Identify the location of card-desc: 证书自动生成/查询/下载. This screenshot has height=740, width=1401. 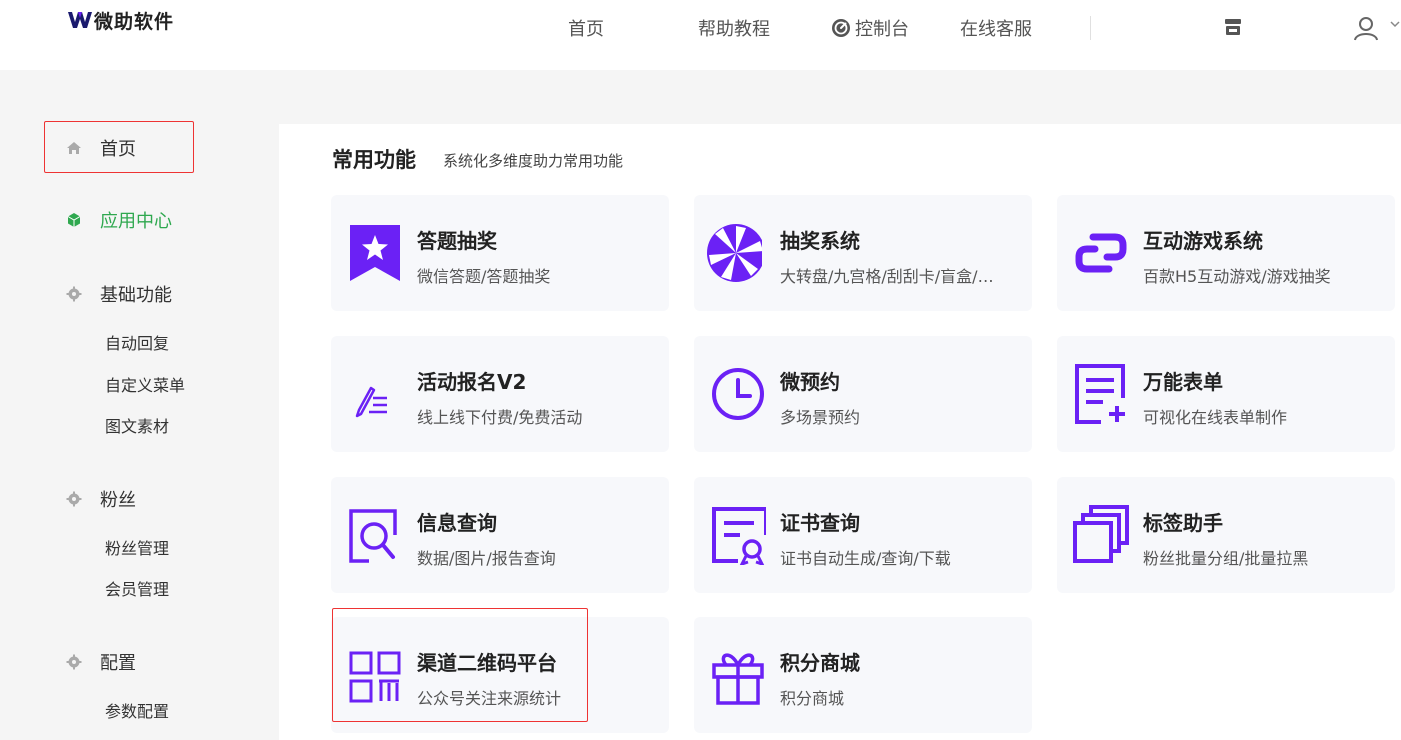
(865, 558).